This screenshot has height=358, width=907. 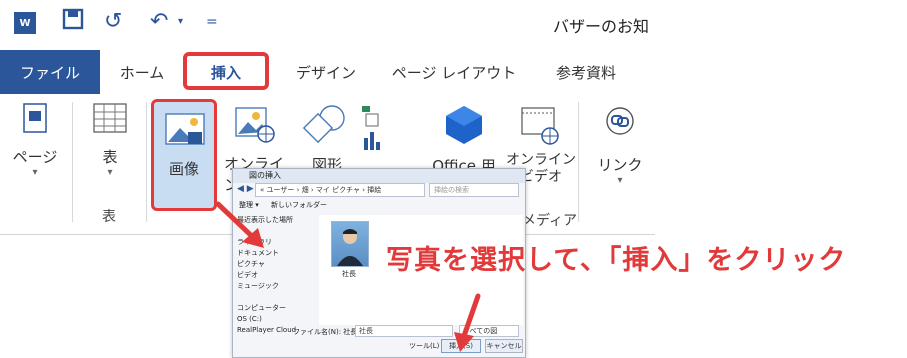 What do you see at coordinates (35, 140) in the screenshot?
I see `pages-button: ページ ▾` at bounding box center [35, 140].